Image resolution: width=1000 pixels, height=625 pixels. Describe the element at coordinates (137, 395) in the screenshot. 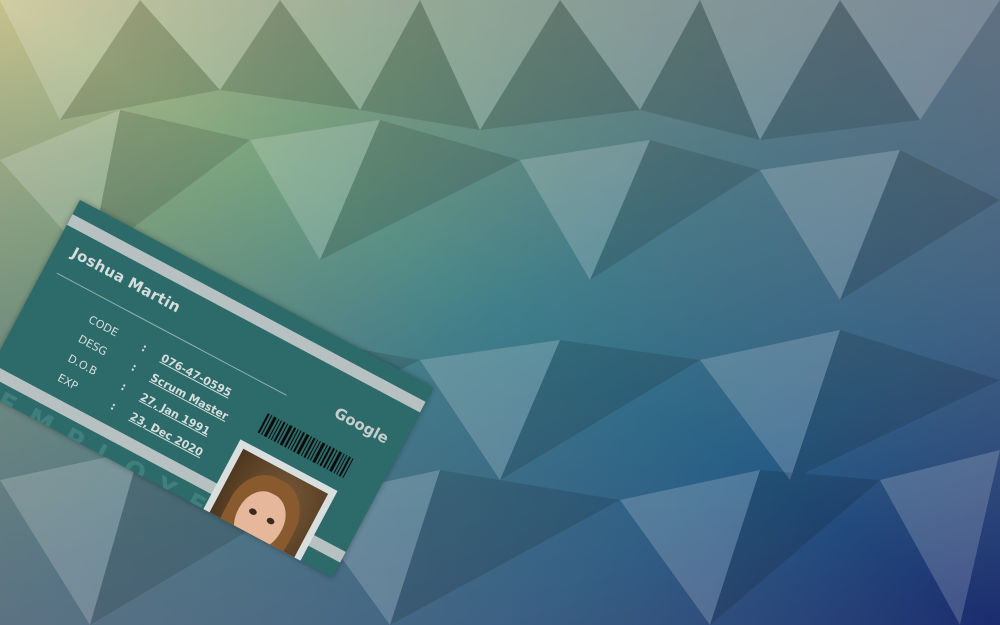

I see `field-row-dob: D.O.B : 27, Jan 1991` at that location.